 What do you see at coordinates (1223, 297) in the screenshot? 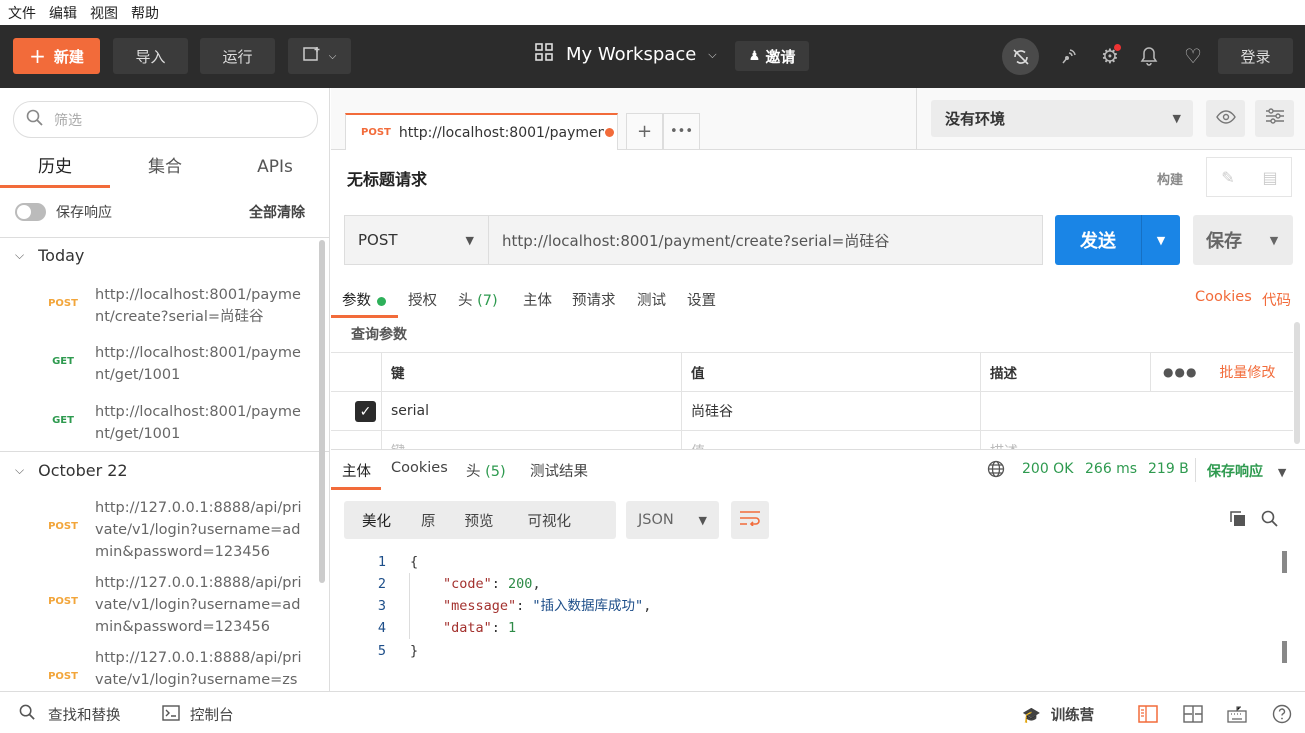
I see `cookies-link: Cookies` at bounding box center [1223, 297].